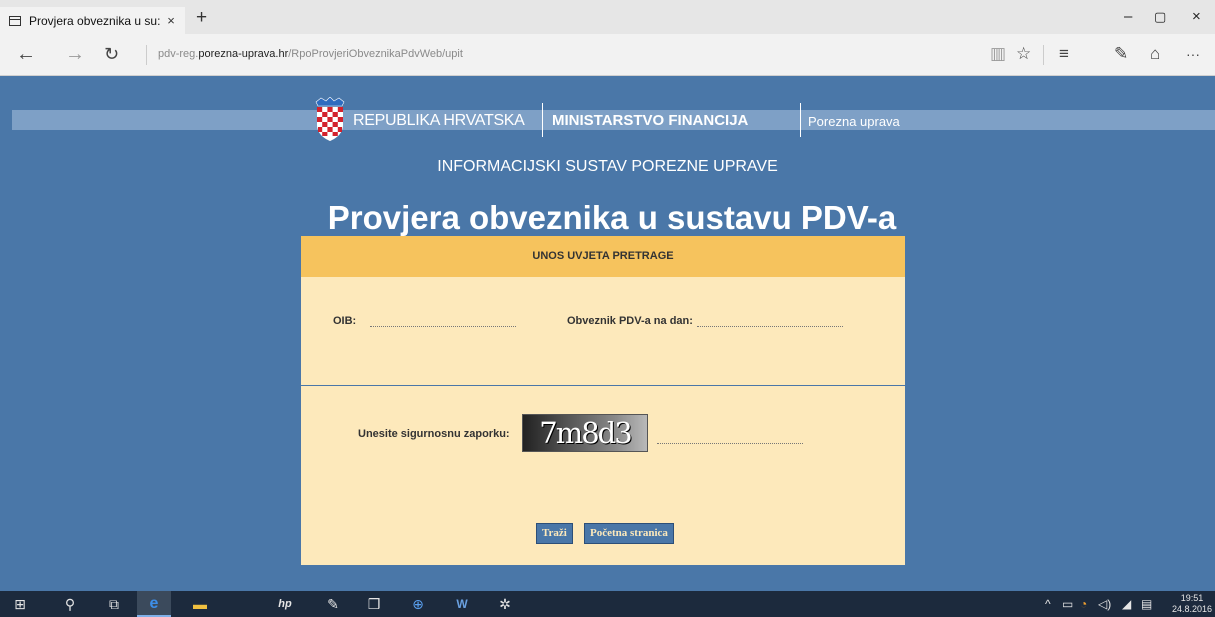  What do you see at coordinates (154, 604) in the screenshot?
I see `edge-icon: e` at bounding box center [154, 604].